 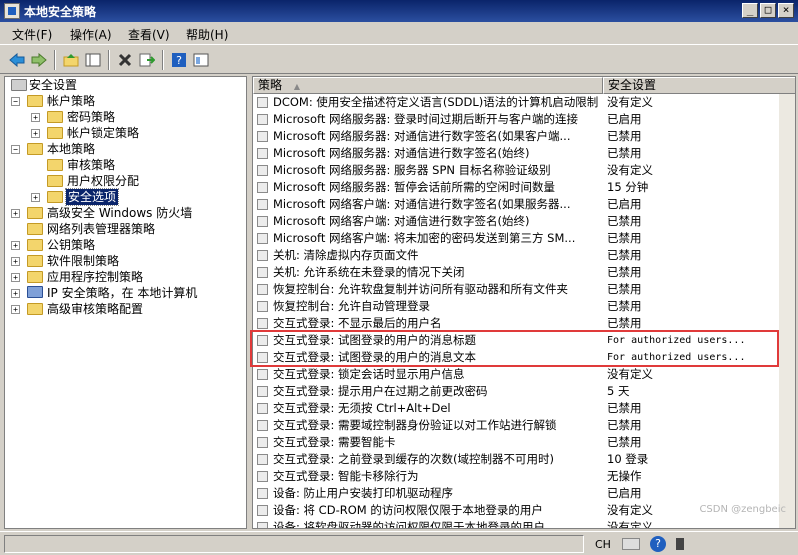 What do you see at coordinates (125, 101) in the screenshot?
I see `tree-item-account-policies: − 帐户策略` at bounding box center [125, 101].